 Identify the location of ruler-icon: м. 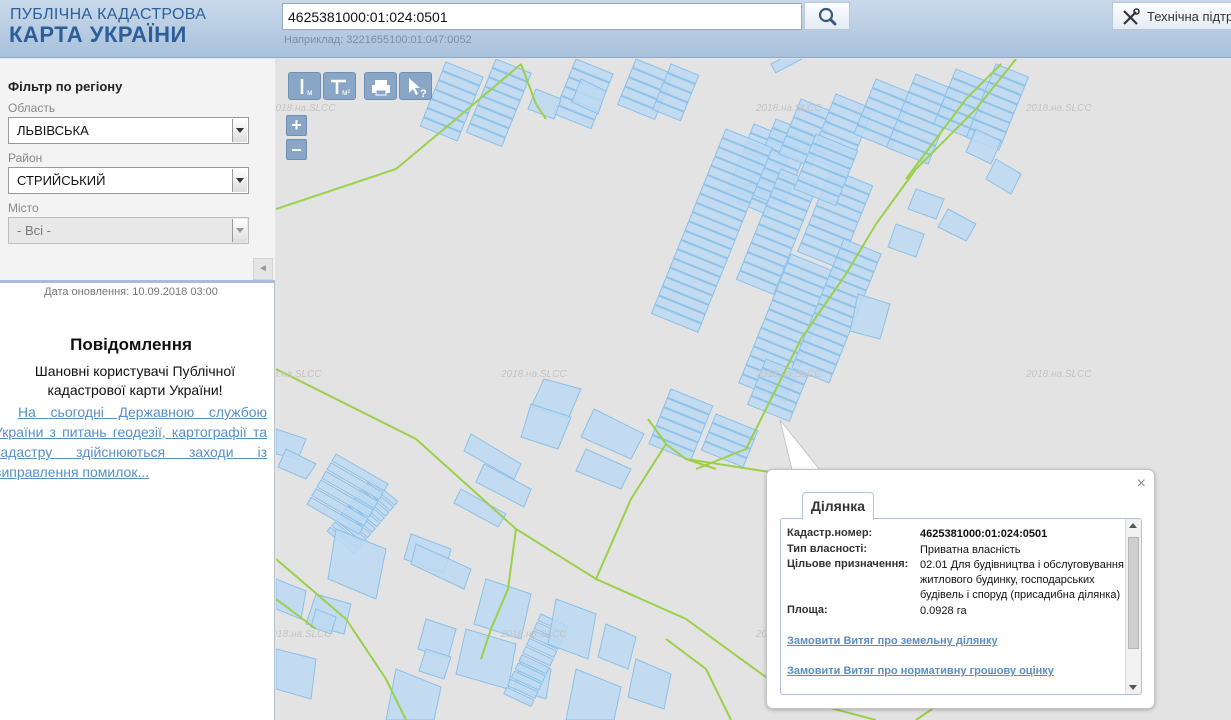
(306, 88).